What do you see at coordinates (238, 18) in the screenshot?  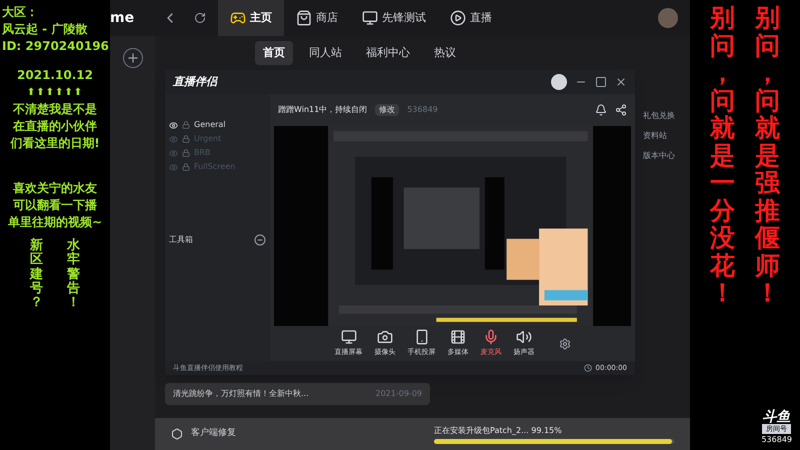 I see `gamepad-icon` at bounding box center [238, 18].